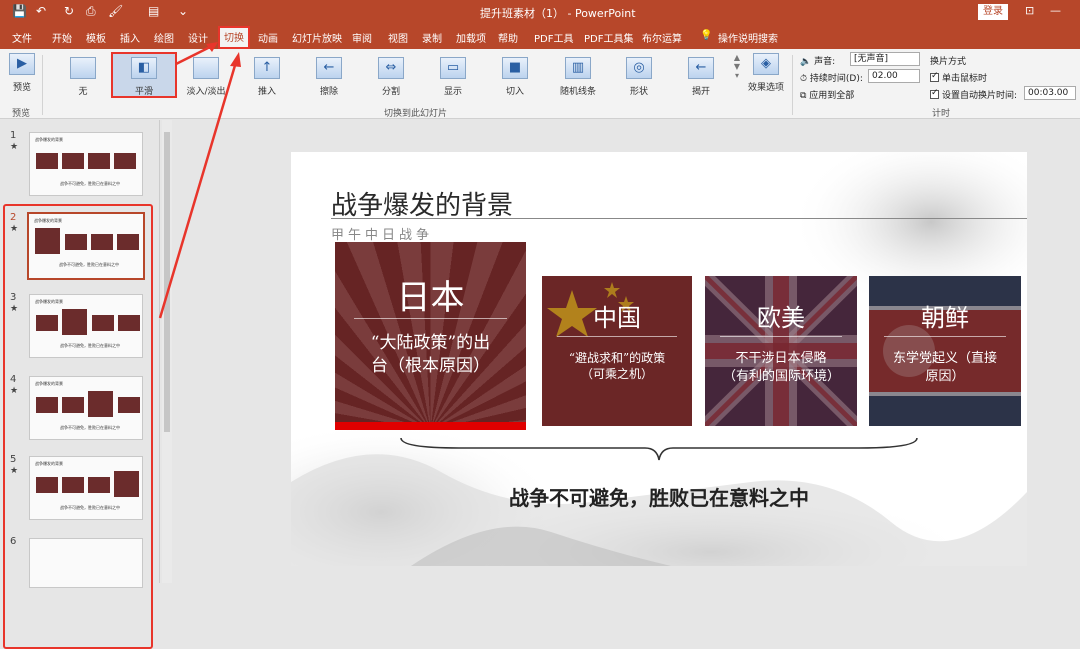 The height and width of the screenshot is (649, 1080). I want to click on card-description: 不干涉日本侵略（有利的国际环境）, so click(782, 367).